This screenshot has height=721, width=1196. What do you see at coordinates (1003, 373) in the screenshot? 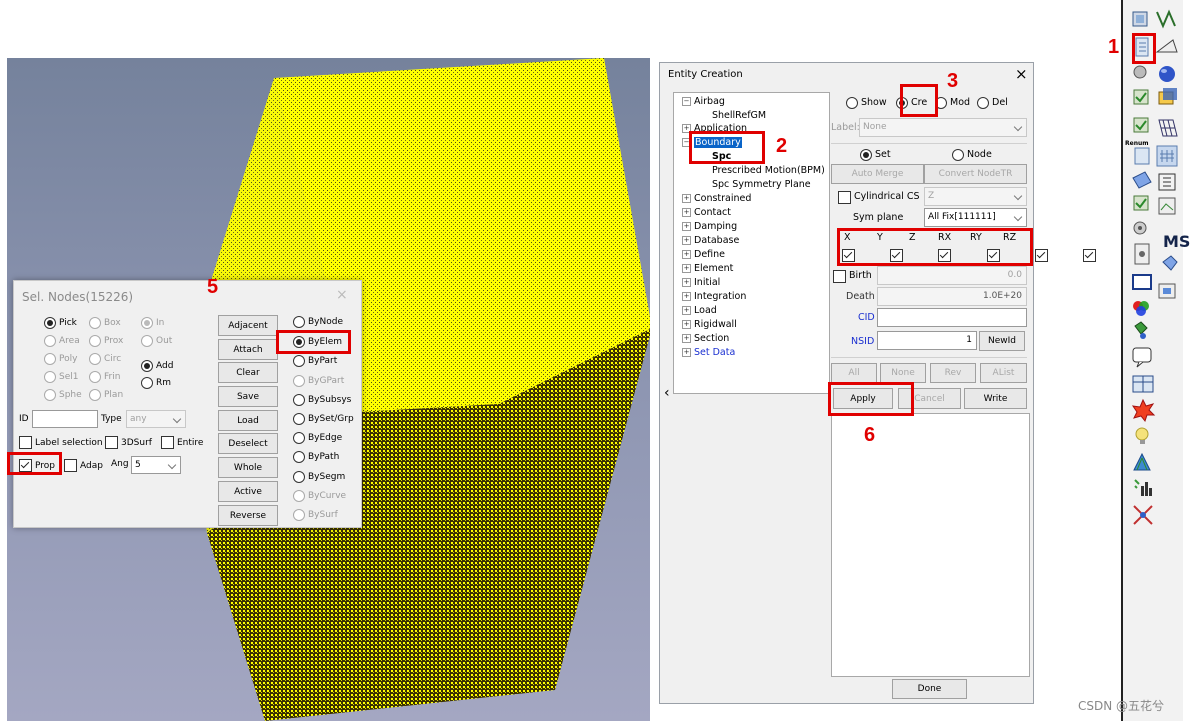
I see `alist-button: AList` at bounding box center [1003, 373].